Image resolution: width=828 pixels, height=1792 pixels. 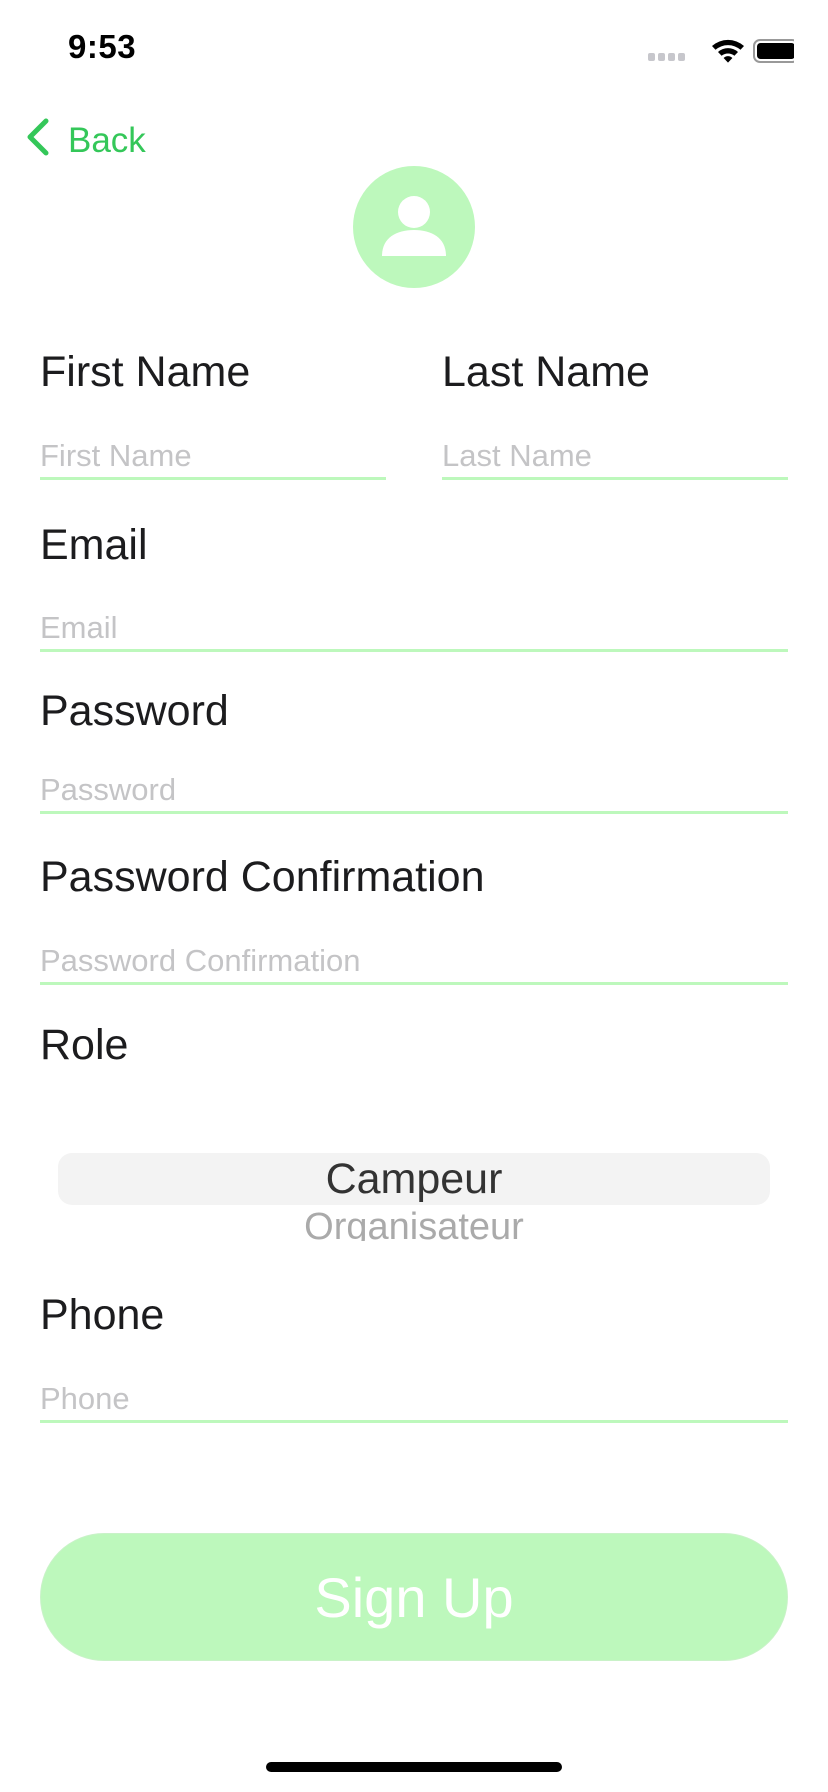 I want to click on last-name-field, so click(x=615, y=458).